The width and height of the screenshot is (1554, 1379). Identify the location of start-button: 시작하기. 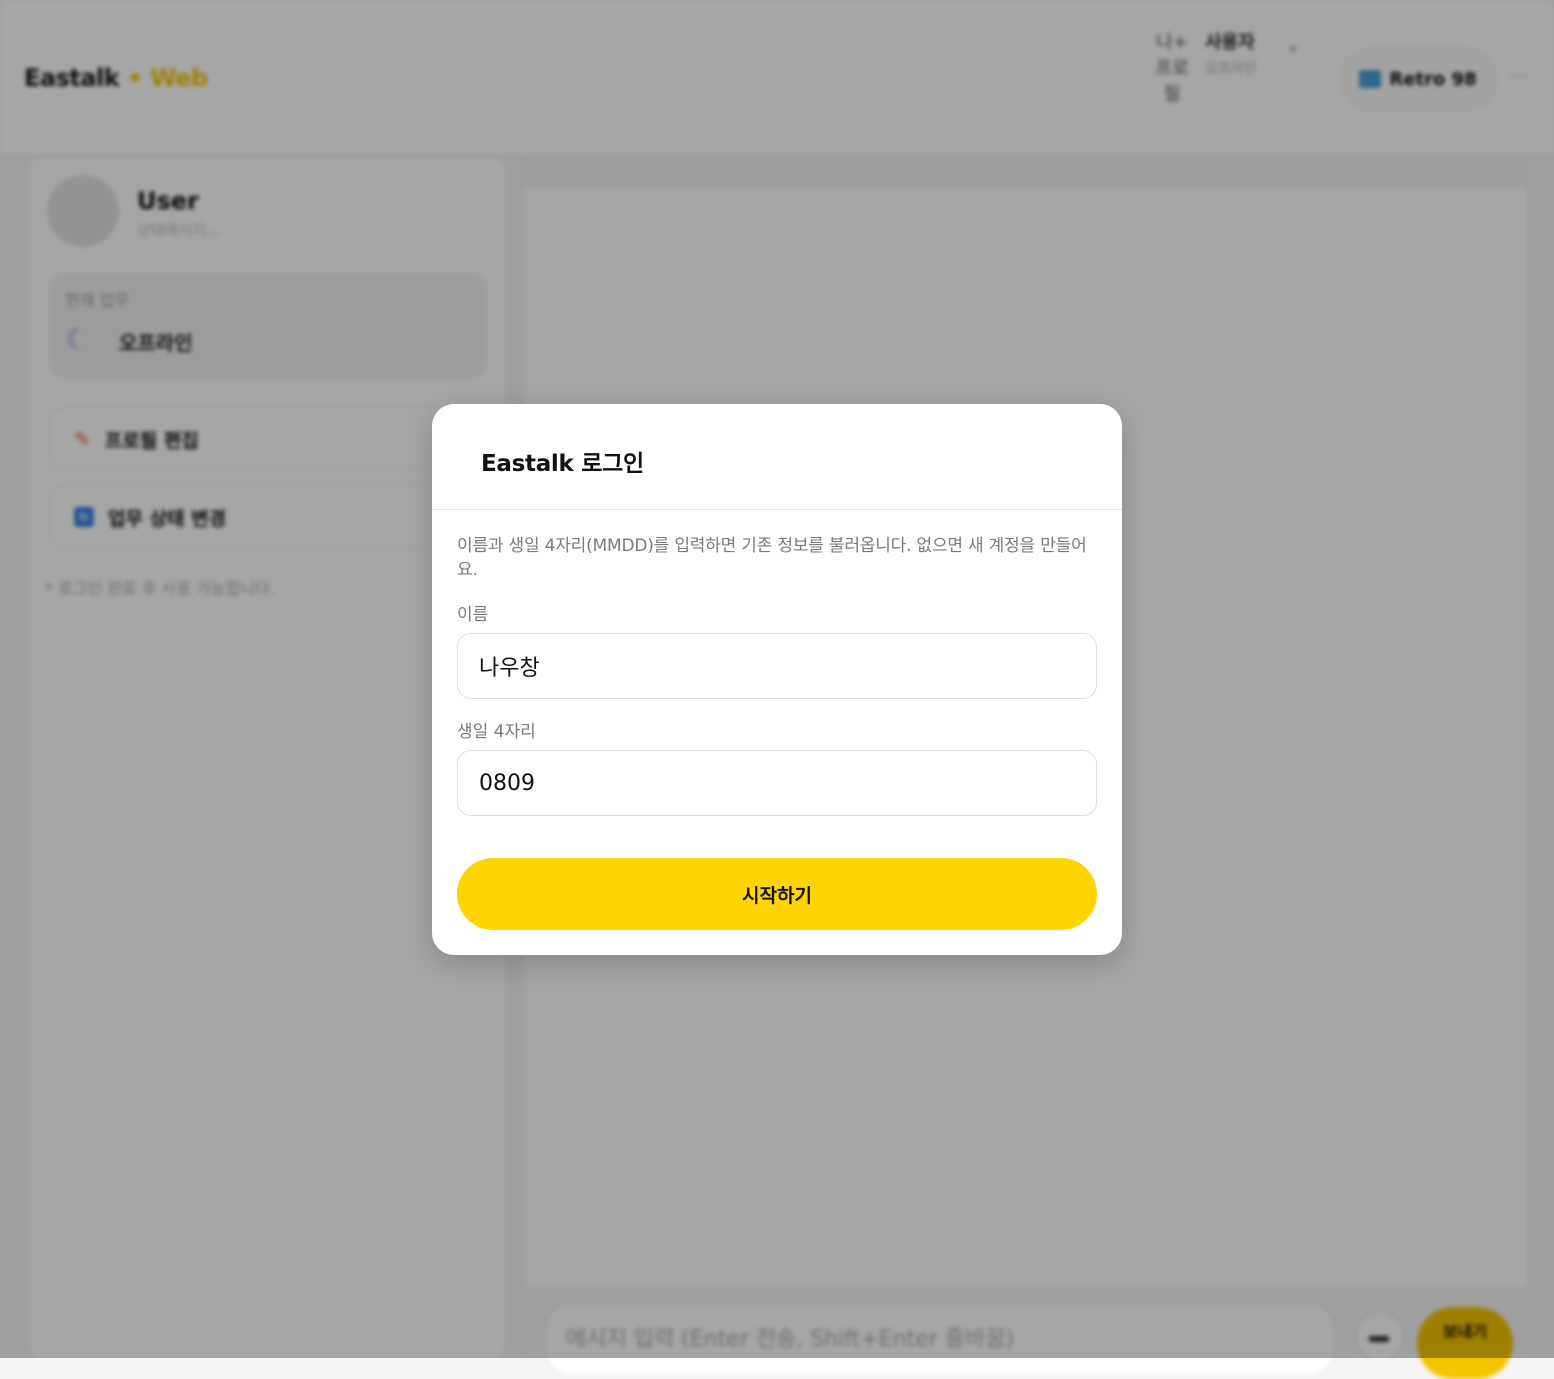
(777, 894).